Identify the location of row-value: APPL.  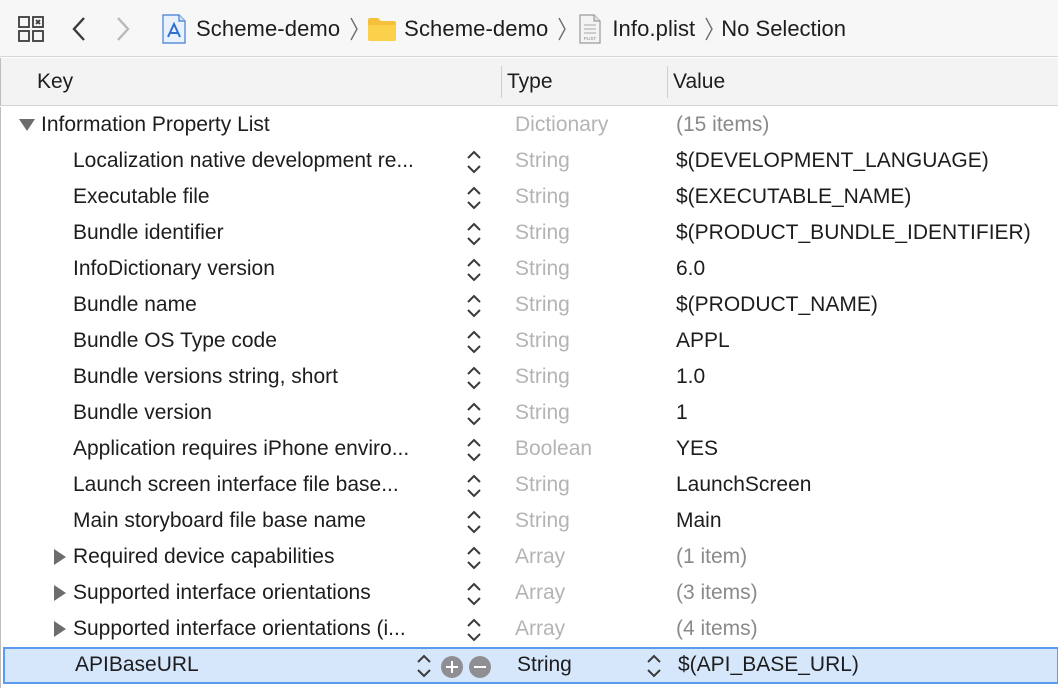
(703, 341).